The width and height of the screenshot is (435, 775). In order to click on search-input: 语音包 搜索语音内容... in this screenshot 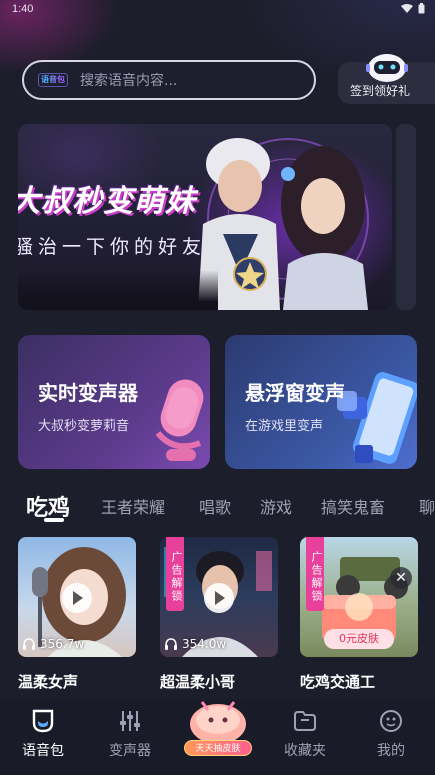, I will do `click(169, 80)`.